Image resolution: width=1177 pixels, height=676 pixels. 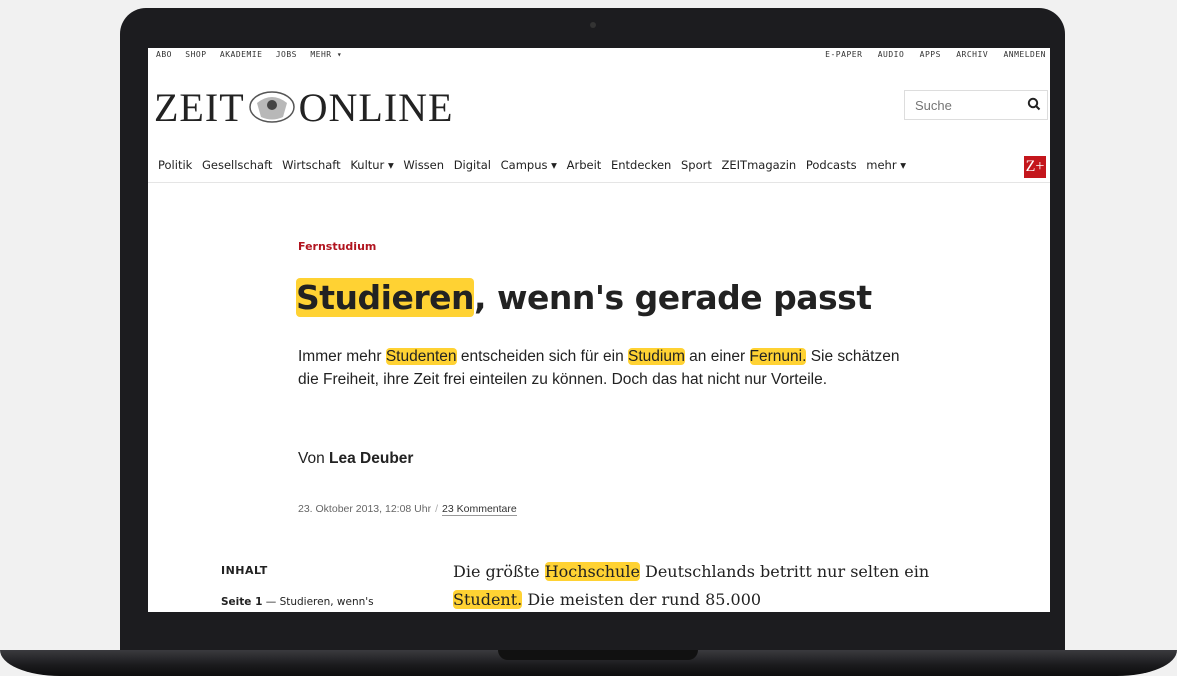 What do you see at coordinates (843, 54) in the screenshot?
I see `link-epaper: E-PAPER` at bounding box center [843, 54].